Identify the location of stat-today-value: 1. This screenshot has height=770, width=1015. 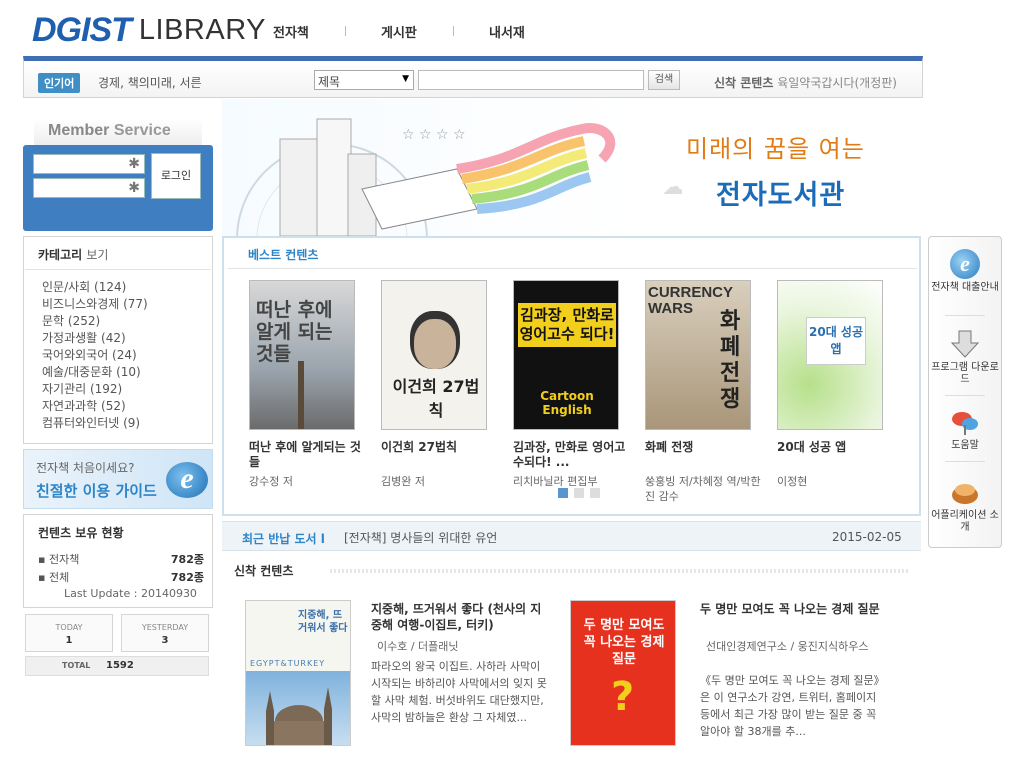
(69, 640).